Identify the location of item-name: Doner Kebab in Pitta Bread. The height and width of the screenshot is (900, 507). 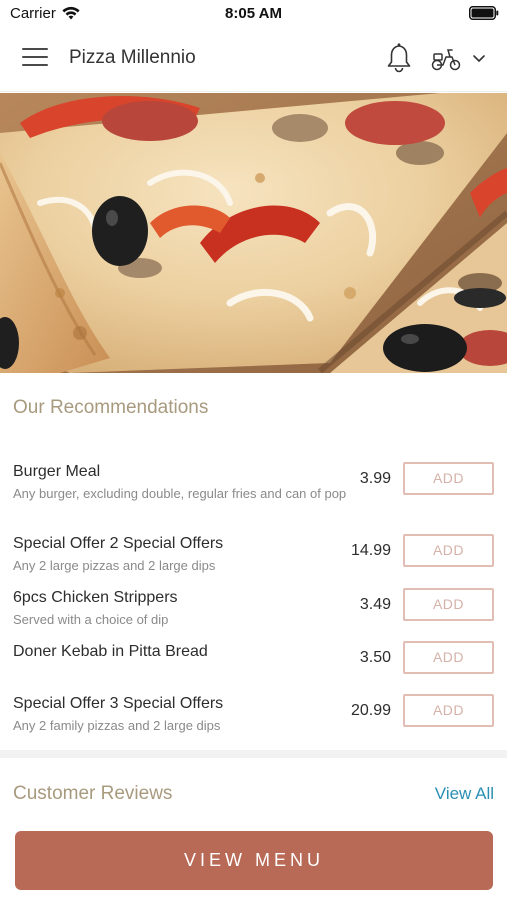
(110, 651).